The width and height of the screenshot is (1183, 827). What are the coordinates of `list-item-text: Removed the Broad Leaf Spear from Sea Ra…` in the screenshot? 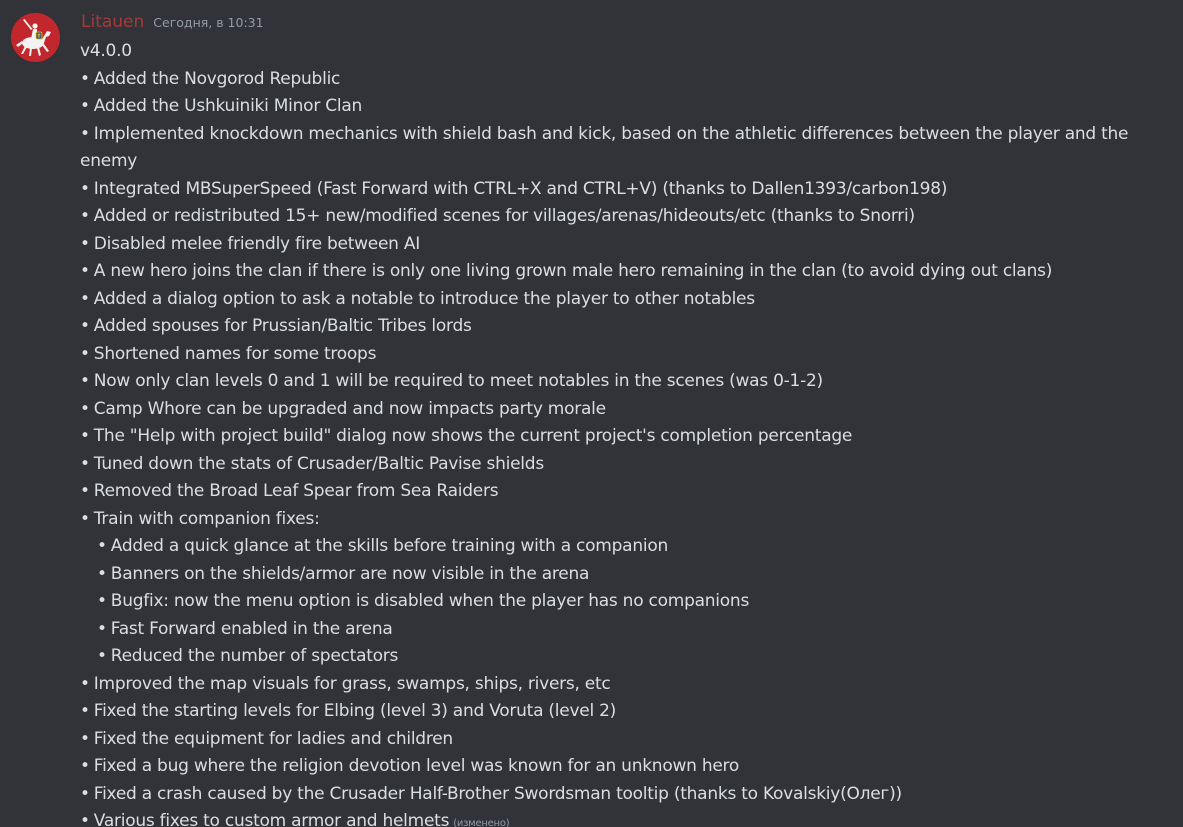 It's located at (296, 491).